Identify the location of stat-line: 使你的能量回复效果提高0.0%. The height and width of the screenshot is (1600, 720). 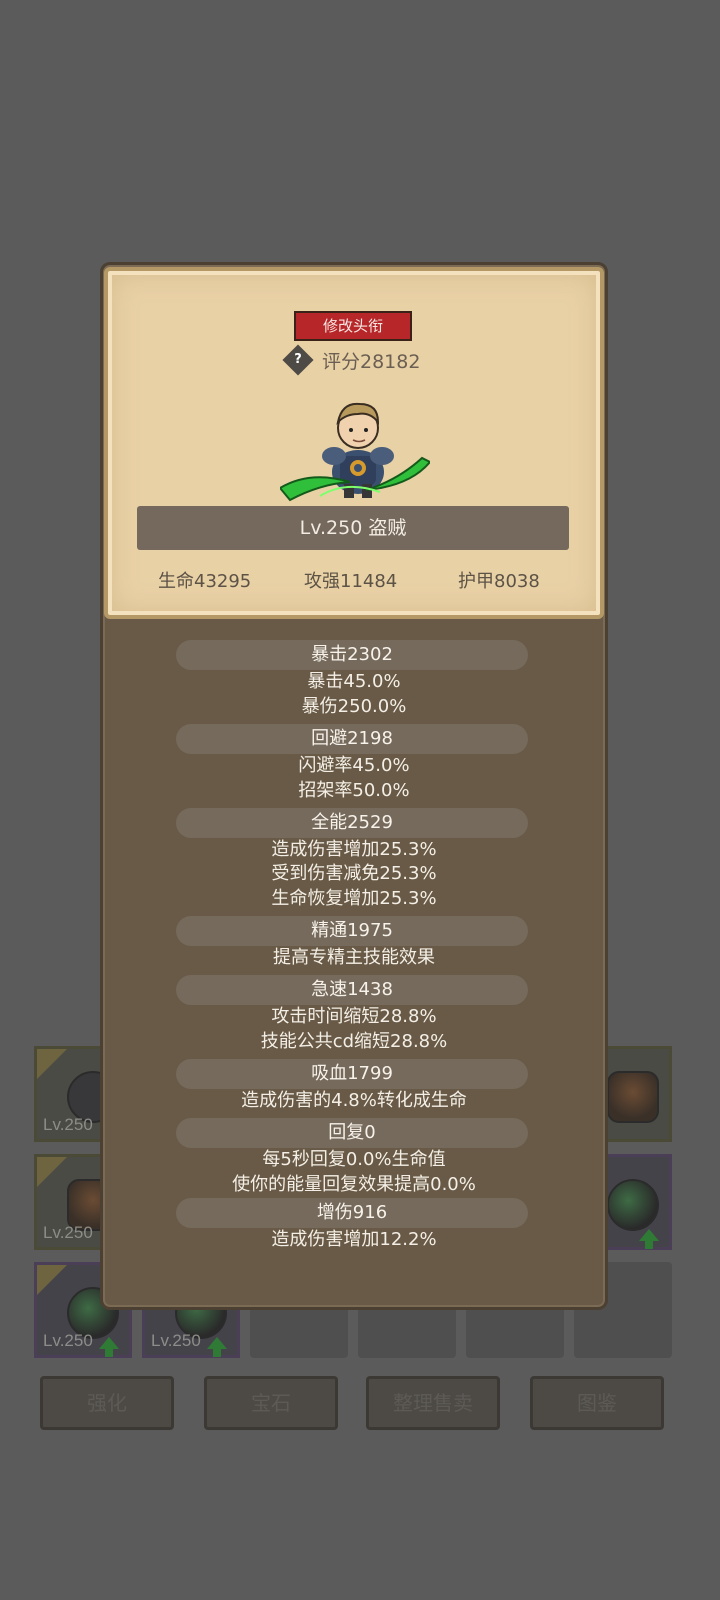
(354, 1184).